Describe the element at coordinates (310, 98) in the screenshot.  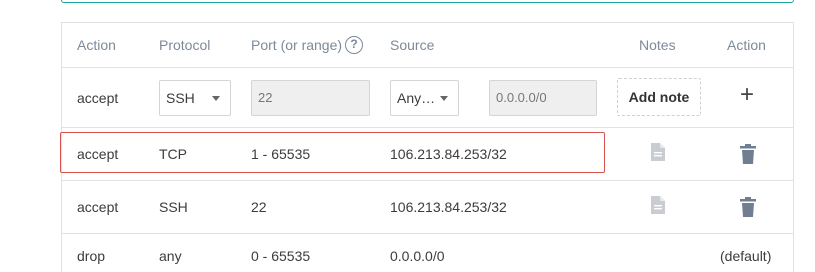
I see `port-input: 22` at that location.